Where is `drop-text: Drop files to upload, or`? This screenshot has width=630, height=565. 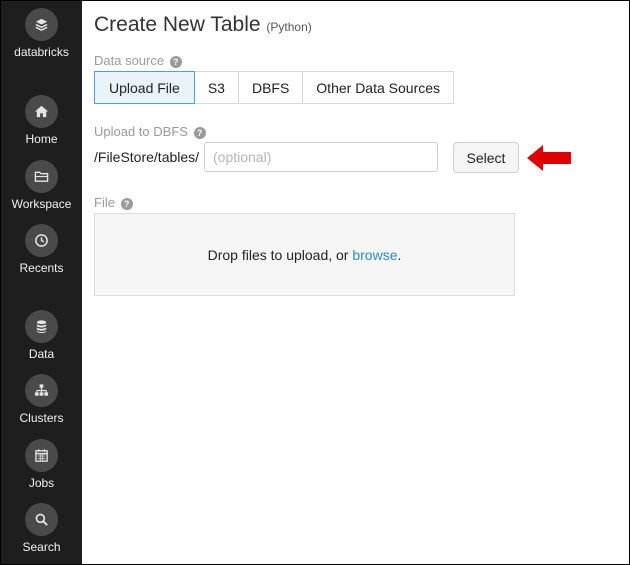
drop-text: Drop files to upload, or is located at coordinates (278, 254).